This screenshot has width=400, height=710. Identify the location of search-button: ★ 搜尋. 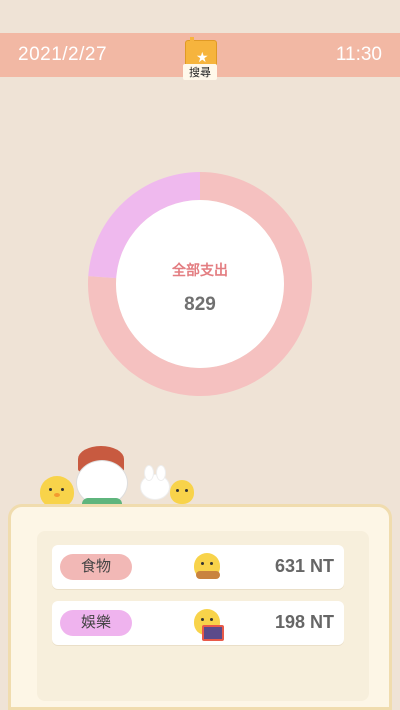
(200, 58).